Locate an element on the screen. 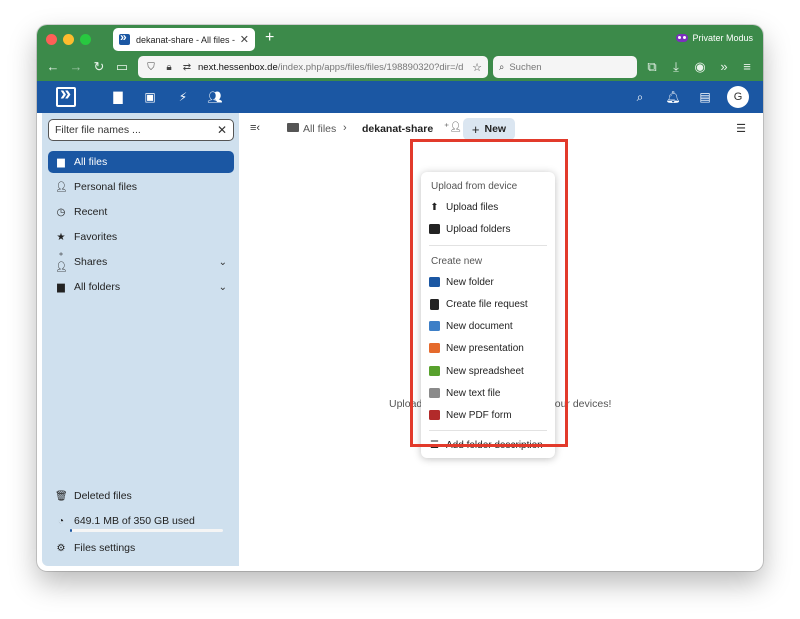 The image size is (800, 619). download-icon: ⤓ is located at coordinates (676, 67).